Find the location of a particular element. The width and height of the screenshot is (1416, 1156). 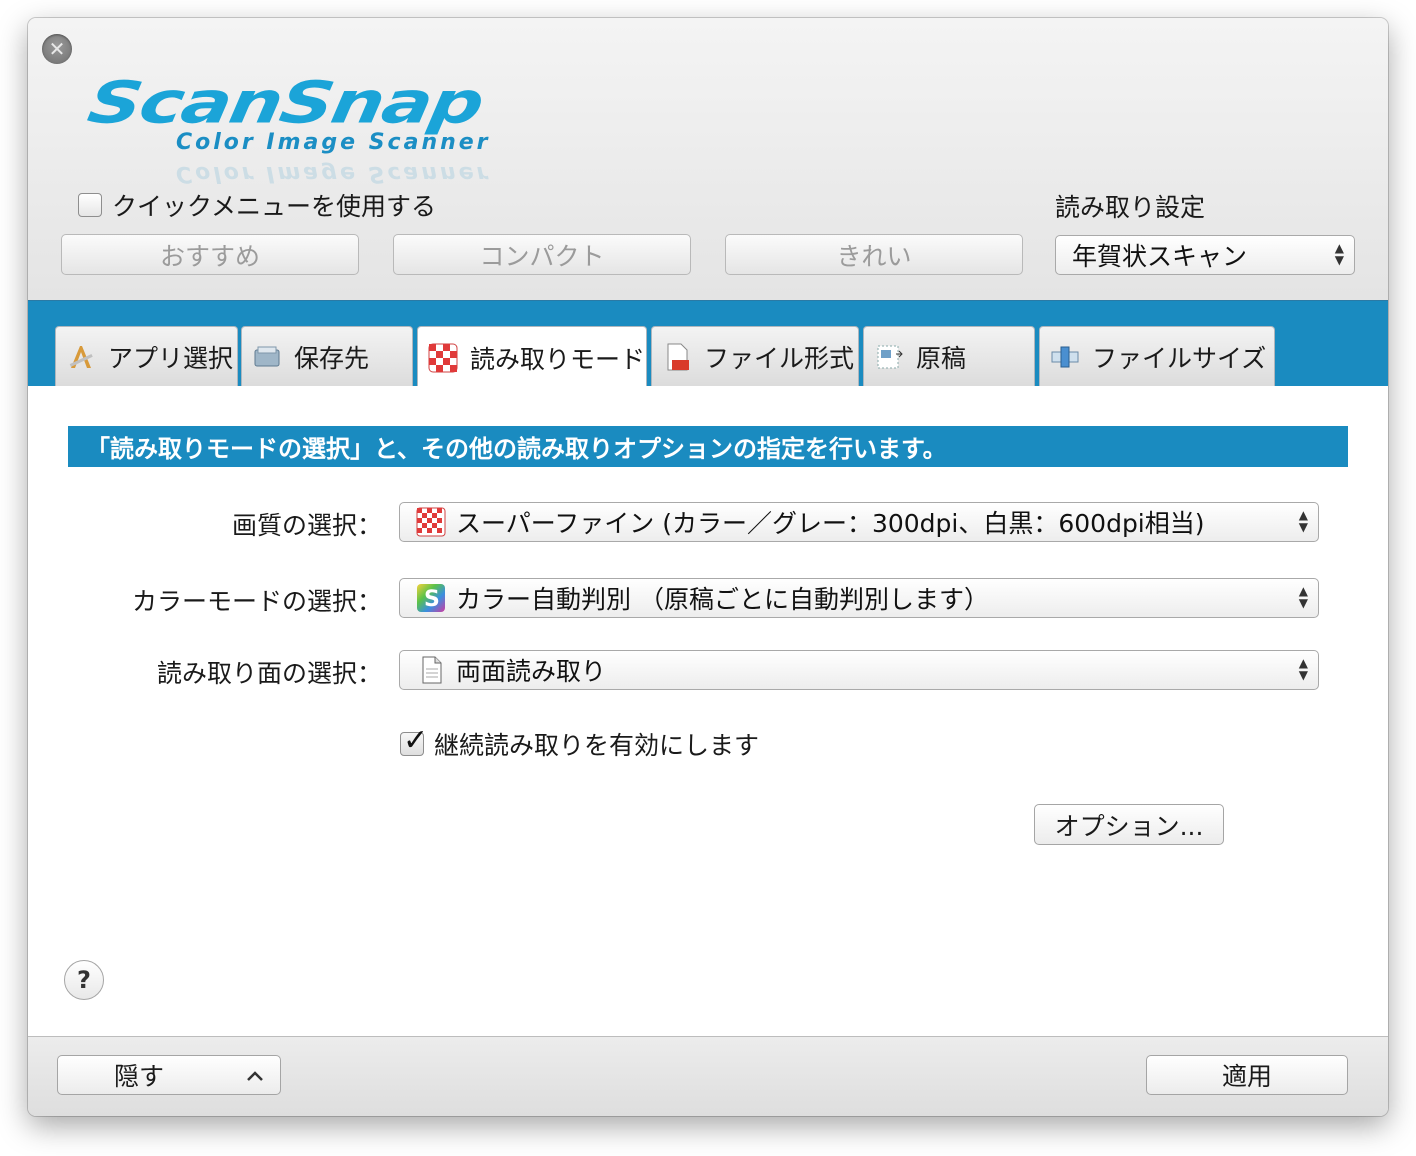

logo-brand: ScanSnap is located at coordinates (285, 103).